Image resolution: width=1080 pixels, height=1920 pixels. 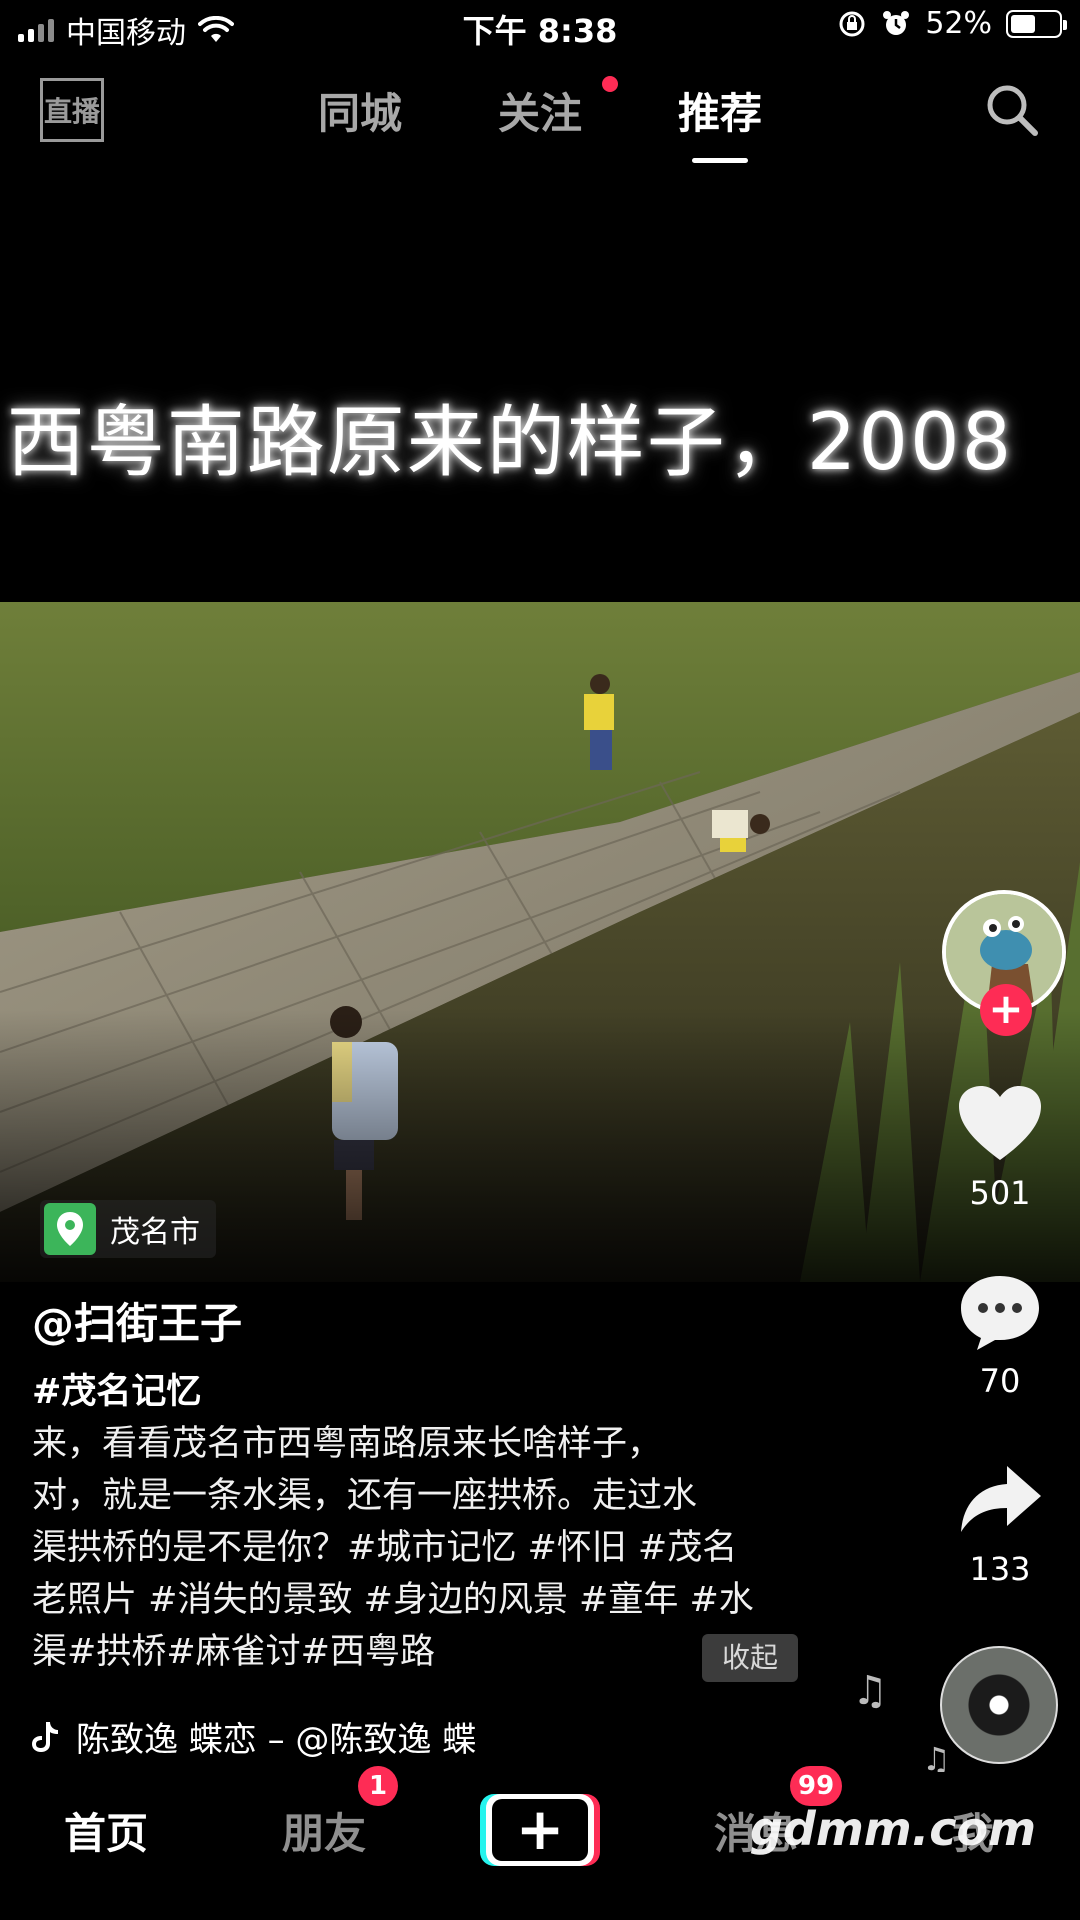 I want to click on description-line: 渠拱桥的是不是你？#城市记忆 #怀旧 #茂名, so click(x=385, y=1548).